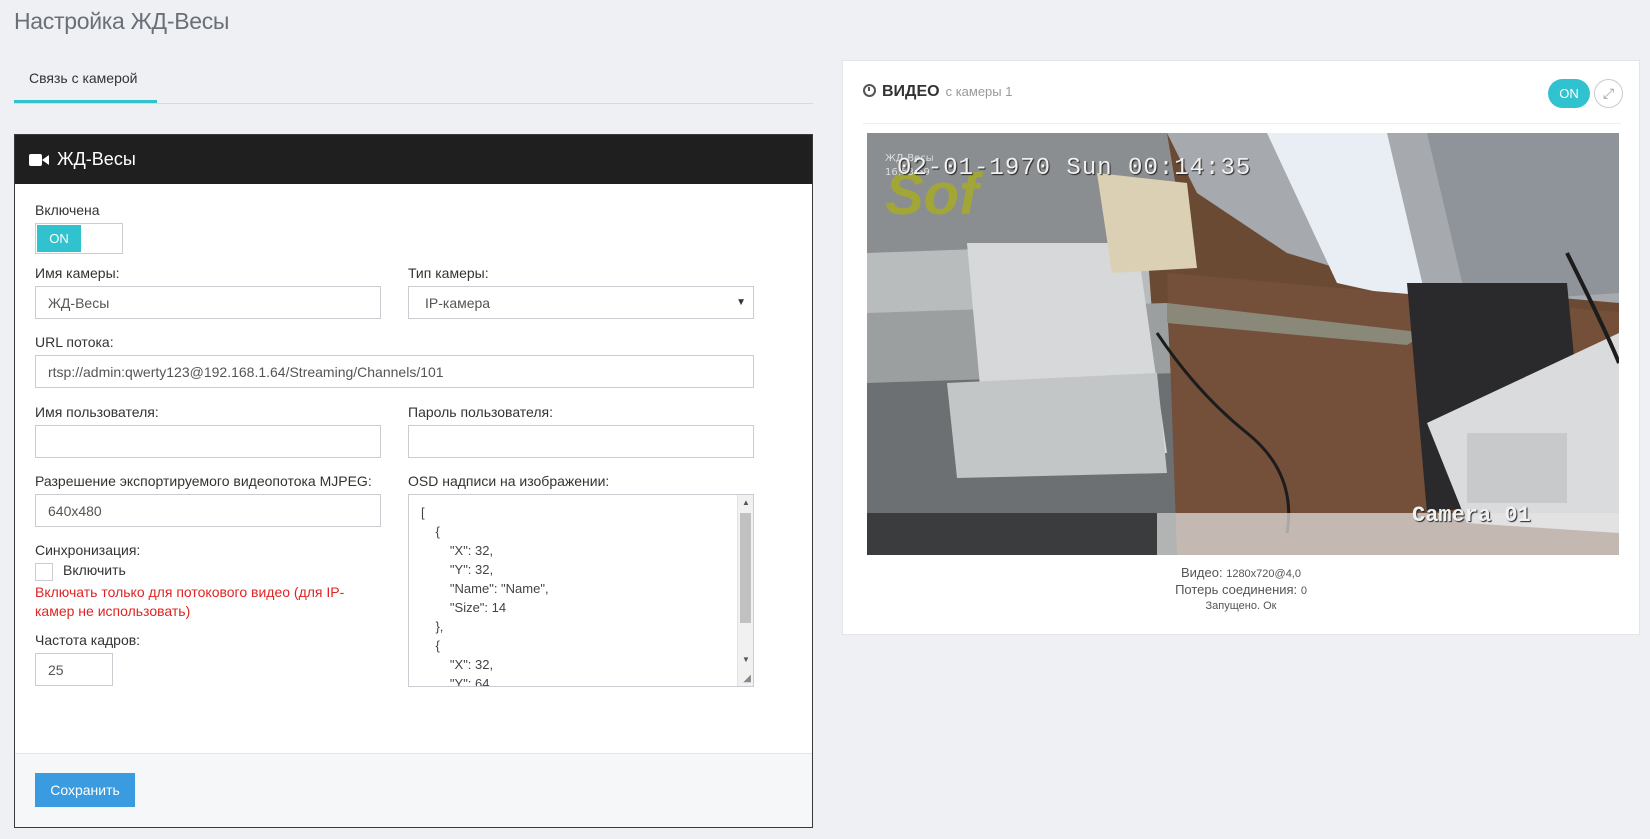 This screenshot has height=839, width=1650. Describe the element at coordinates (85, 82) in the screenshot. I see `tab-camera-connection: Связь с камерой` at that location.